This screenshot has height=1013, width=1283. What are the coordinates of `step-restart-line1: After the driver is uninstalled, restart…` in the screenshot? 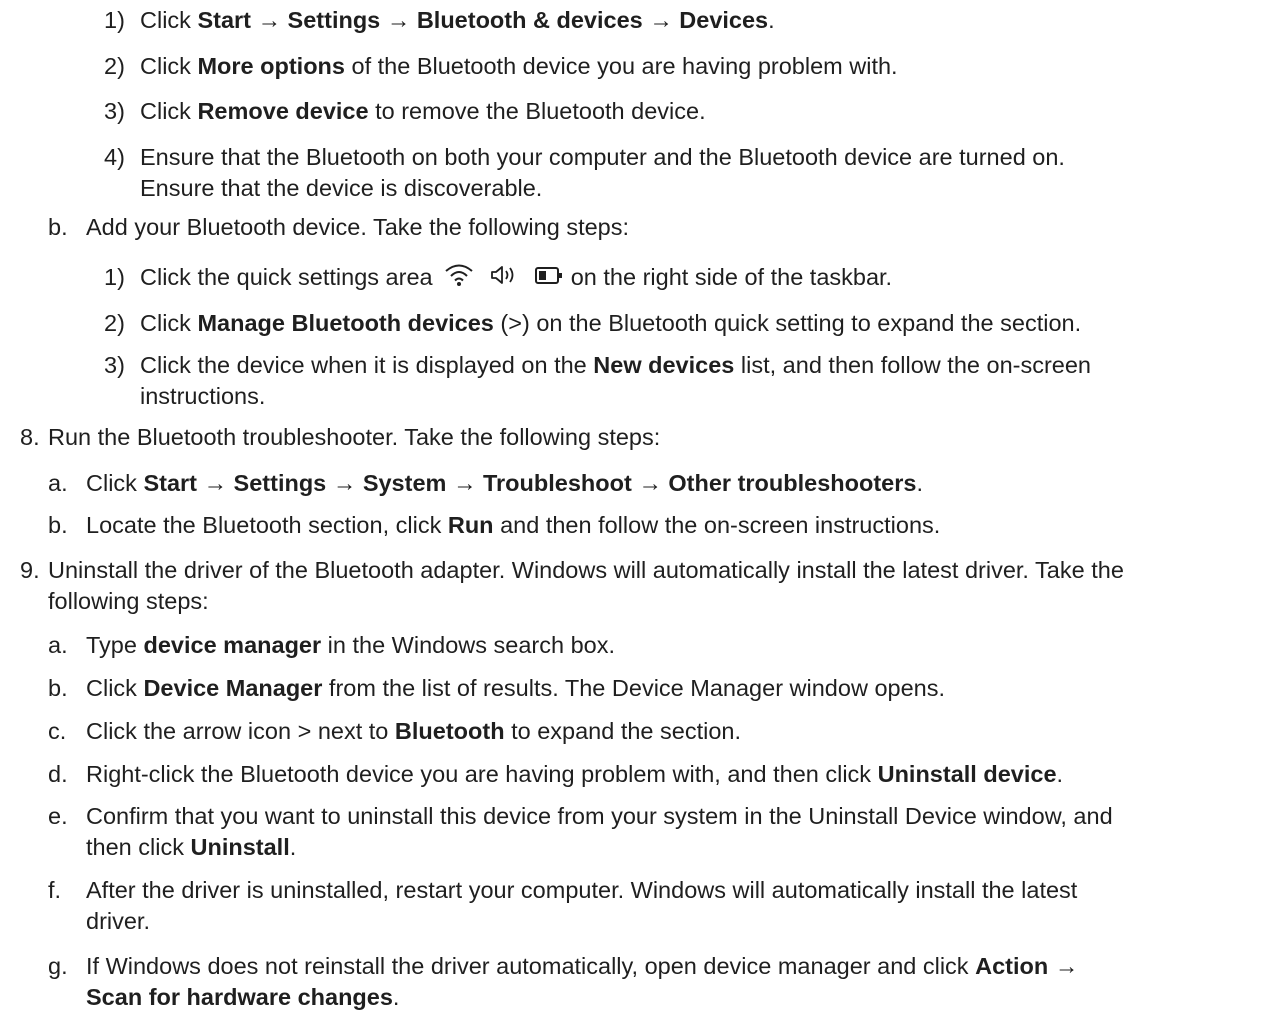 It's located at (582, 890).